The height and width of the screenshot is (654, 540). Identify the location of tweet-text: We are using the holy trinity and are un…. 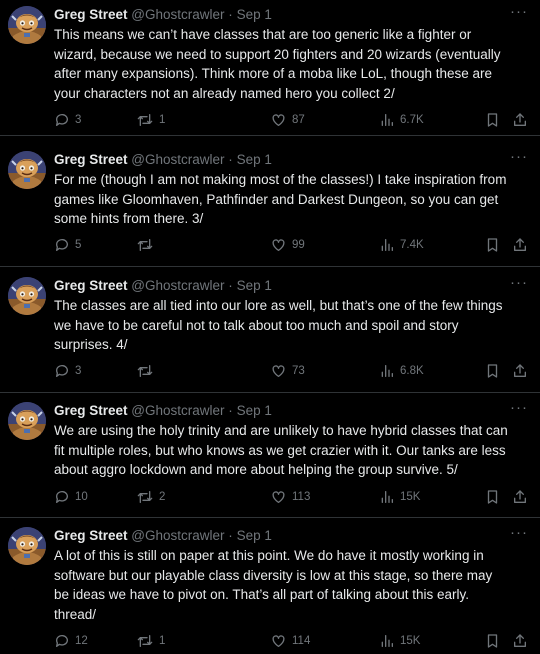
(281, 450).